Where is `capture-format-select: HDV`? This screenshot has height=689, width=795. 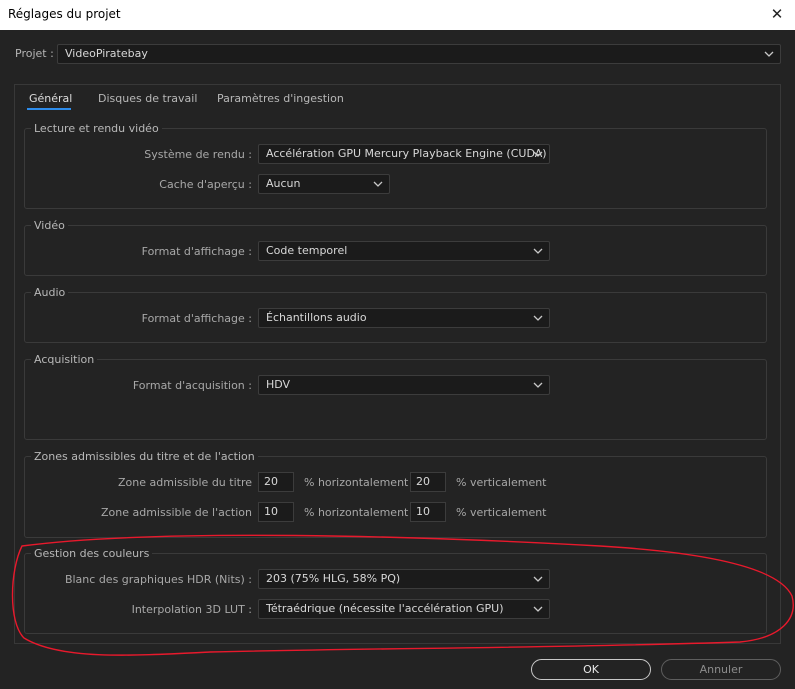 capture-format-select: HDV is located at coordinates (404, 385).